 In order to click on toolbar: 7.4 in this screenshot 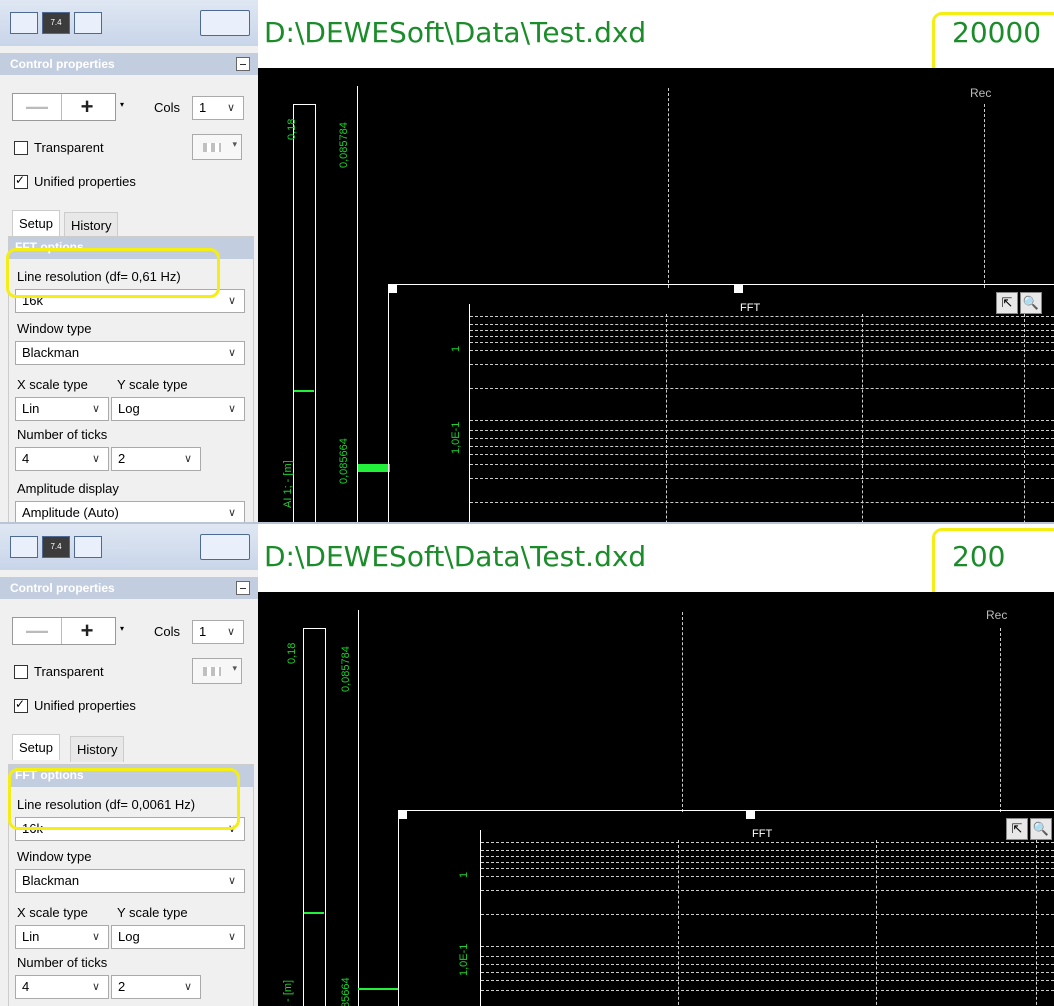, I will do `click(129, 23)`.